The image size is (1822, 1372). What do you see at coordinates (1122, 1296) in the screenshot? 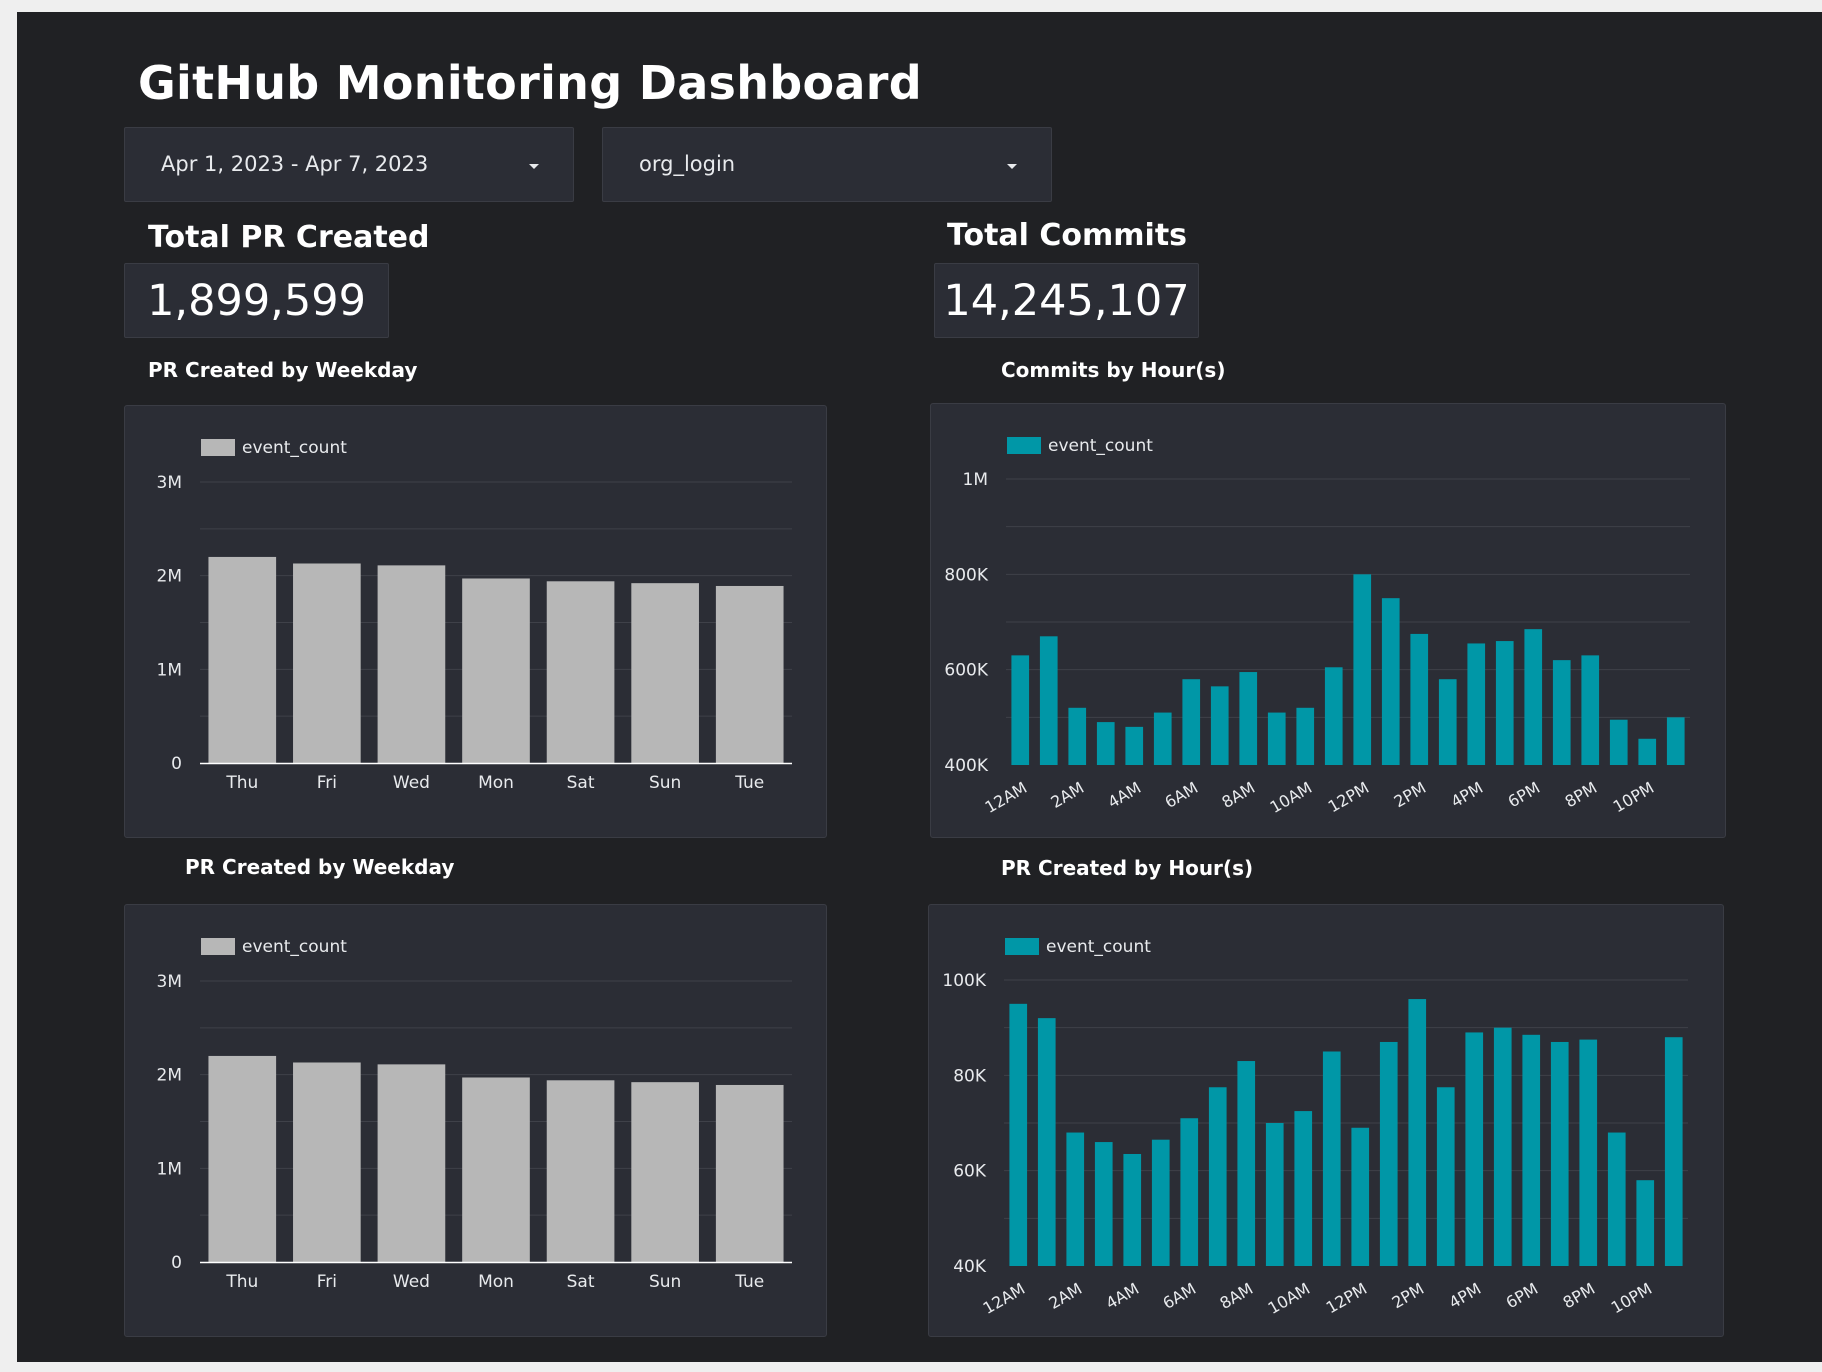
I see `x-tick-label: 4AM` at bounding box center [1122, 1296].